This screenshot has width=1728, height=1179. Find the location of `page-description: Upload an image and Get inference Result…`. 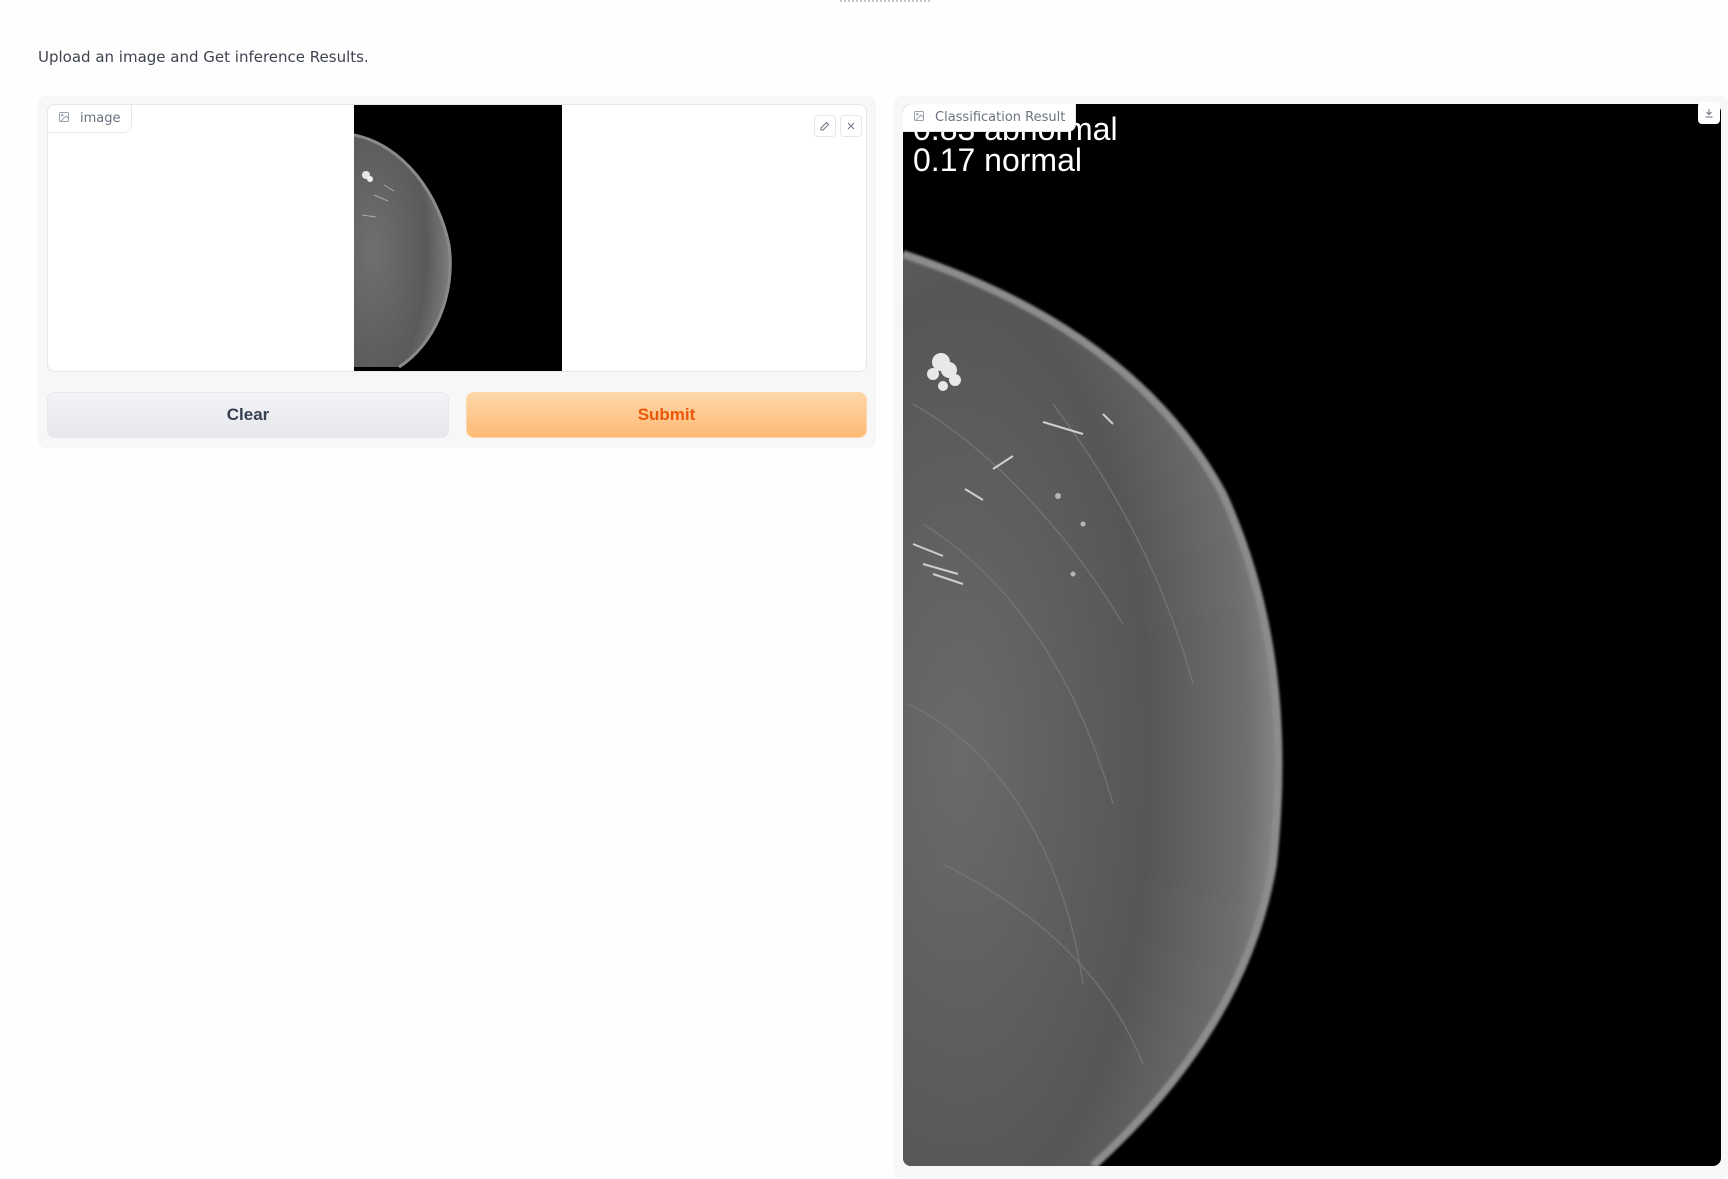

page-description: Upload an image and Get inference Result… is located at coordinates (203, 57).